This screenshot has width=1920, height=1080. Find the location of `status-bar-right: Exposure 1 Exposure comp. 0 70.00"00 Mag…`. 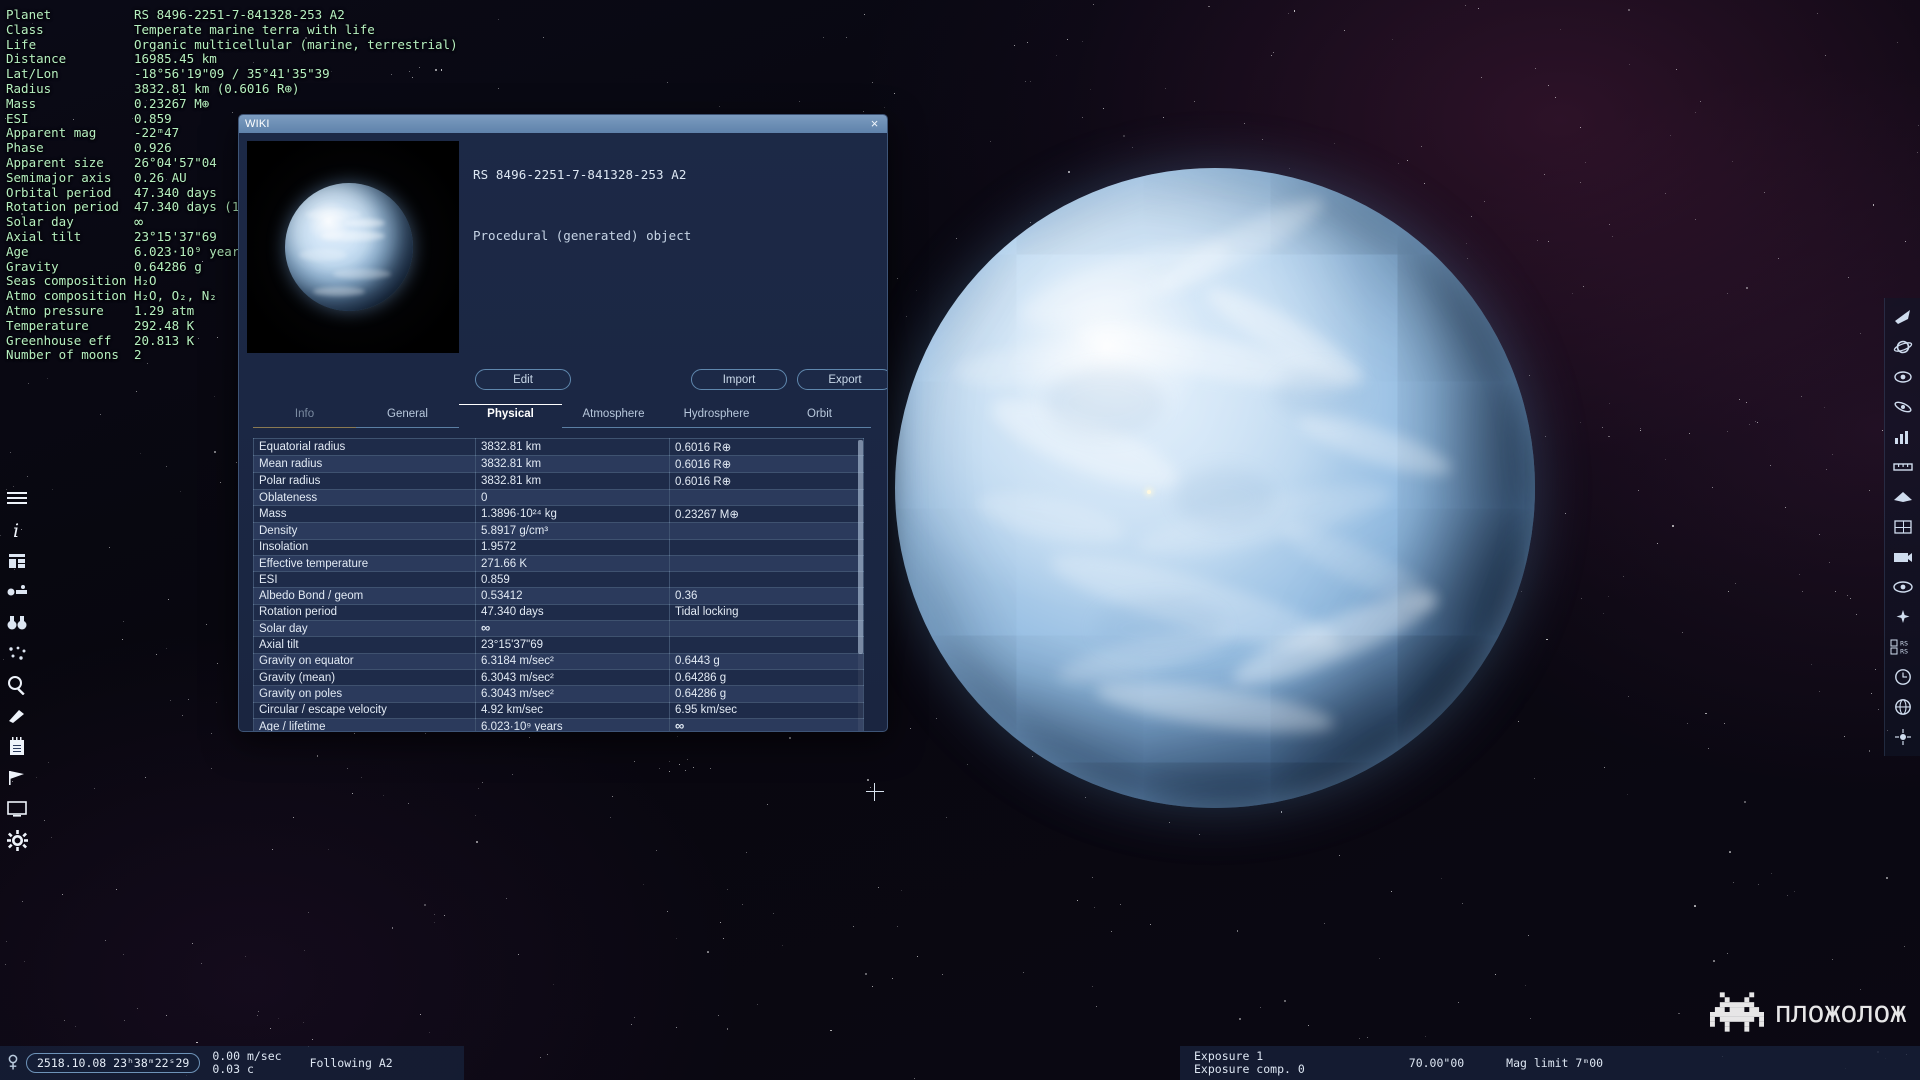

status-bar-right: Exposure 1 Exposure comp. 0 70.00"00 Mag… is located at coordinates (1550, 1063).